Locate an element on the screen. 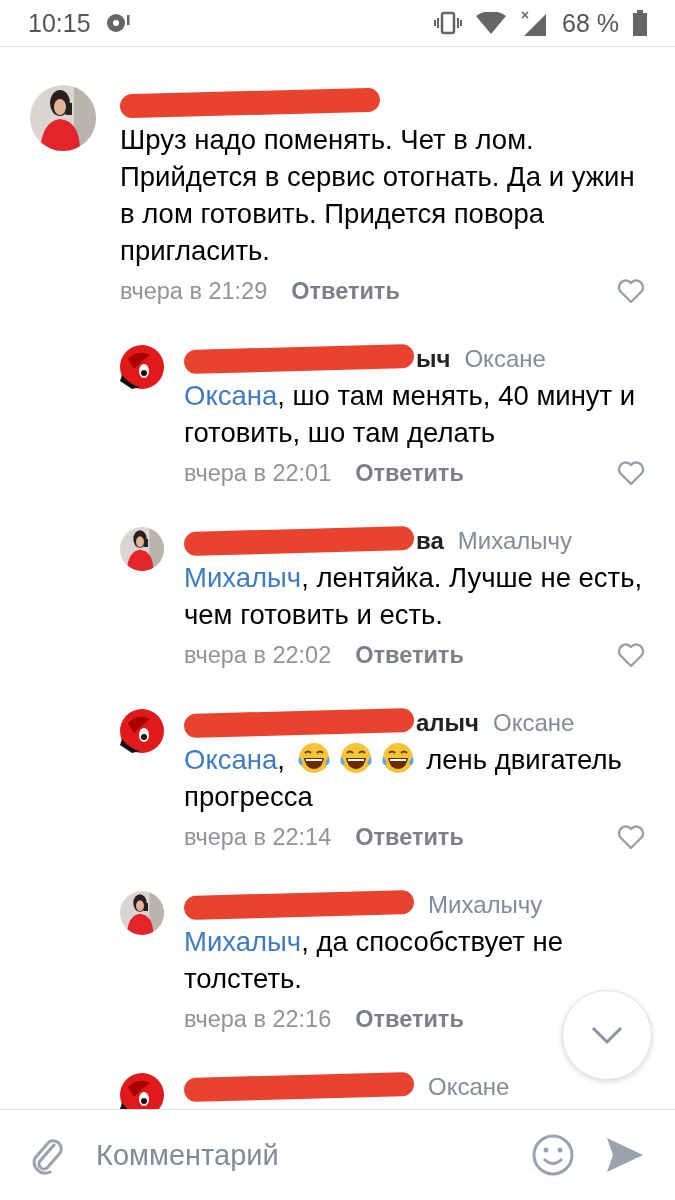  battery-percent: 68 % is located at coordinates (590, 23).